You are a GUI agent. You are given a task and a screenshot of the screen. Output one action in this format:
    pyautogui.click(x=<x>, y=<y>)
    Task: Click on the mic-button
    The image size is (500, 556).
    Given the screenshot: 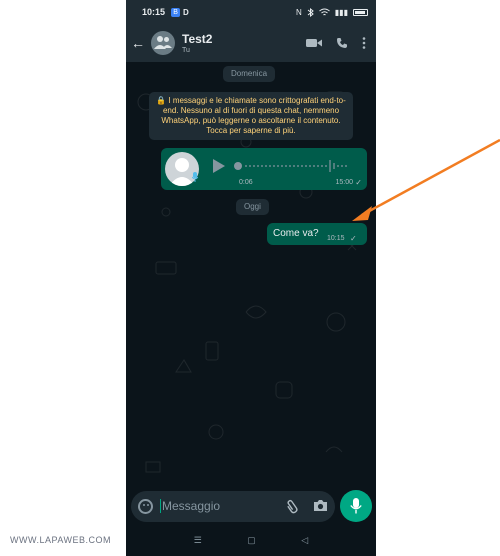 What is the action you would take?
    pyautogui.click(x=356, y=506)
    